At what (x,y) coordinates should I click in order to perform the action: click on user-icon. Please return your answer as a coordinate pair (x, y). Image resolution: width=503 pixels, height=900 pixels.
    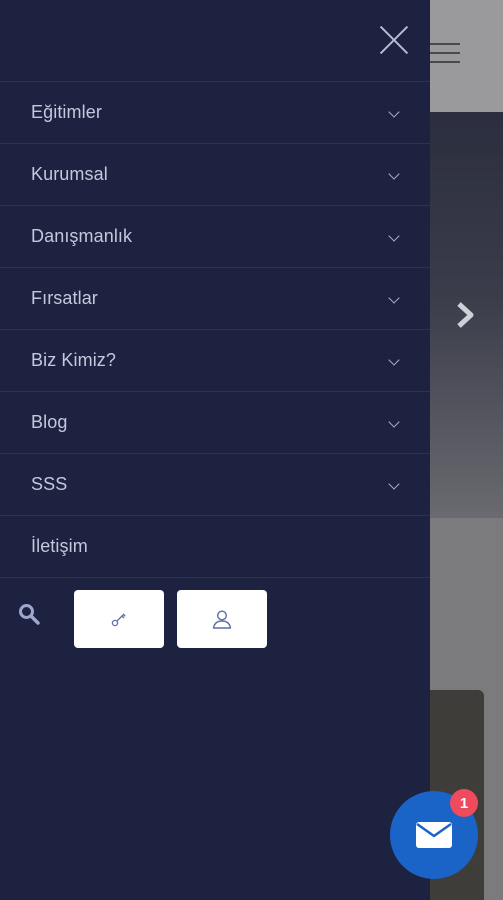
    Looking at the image, I should click on (222, 619).